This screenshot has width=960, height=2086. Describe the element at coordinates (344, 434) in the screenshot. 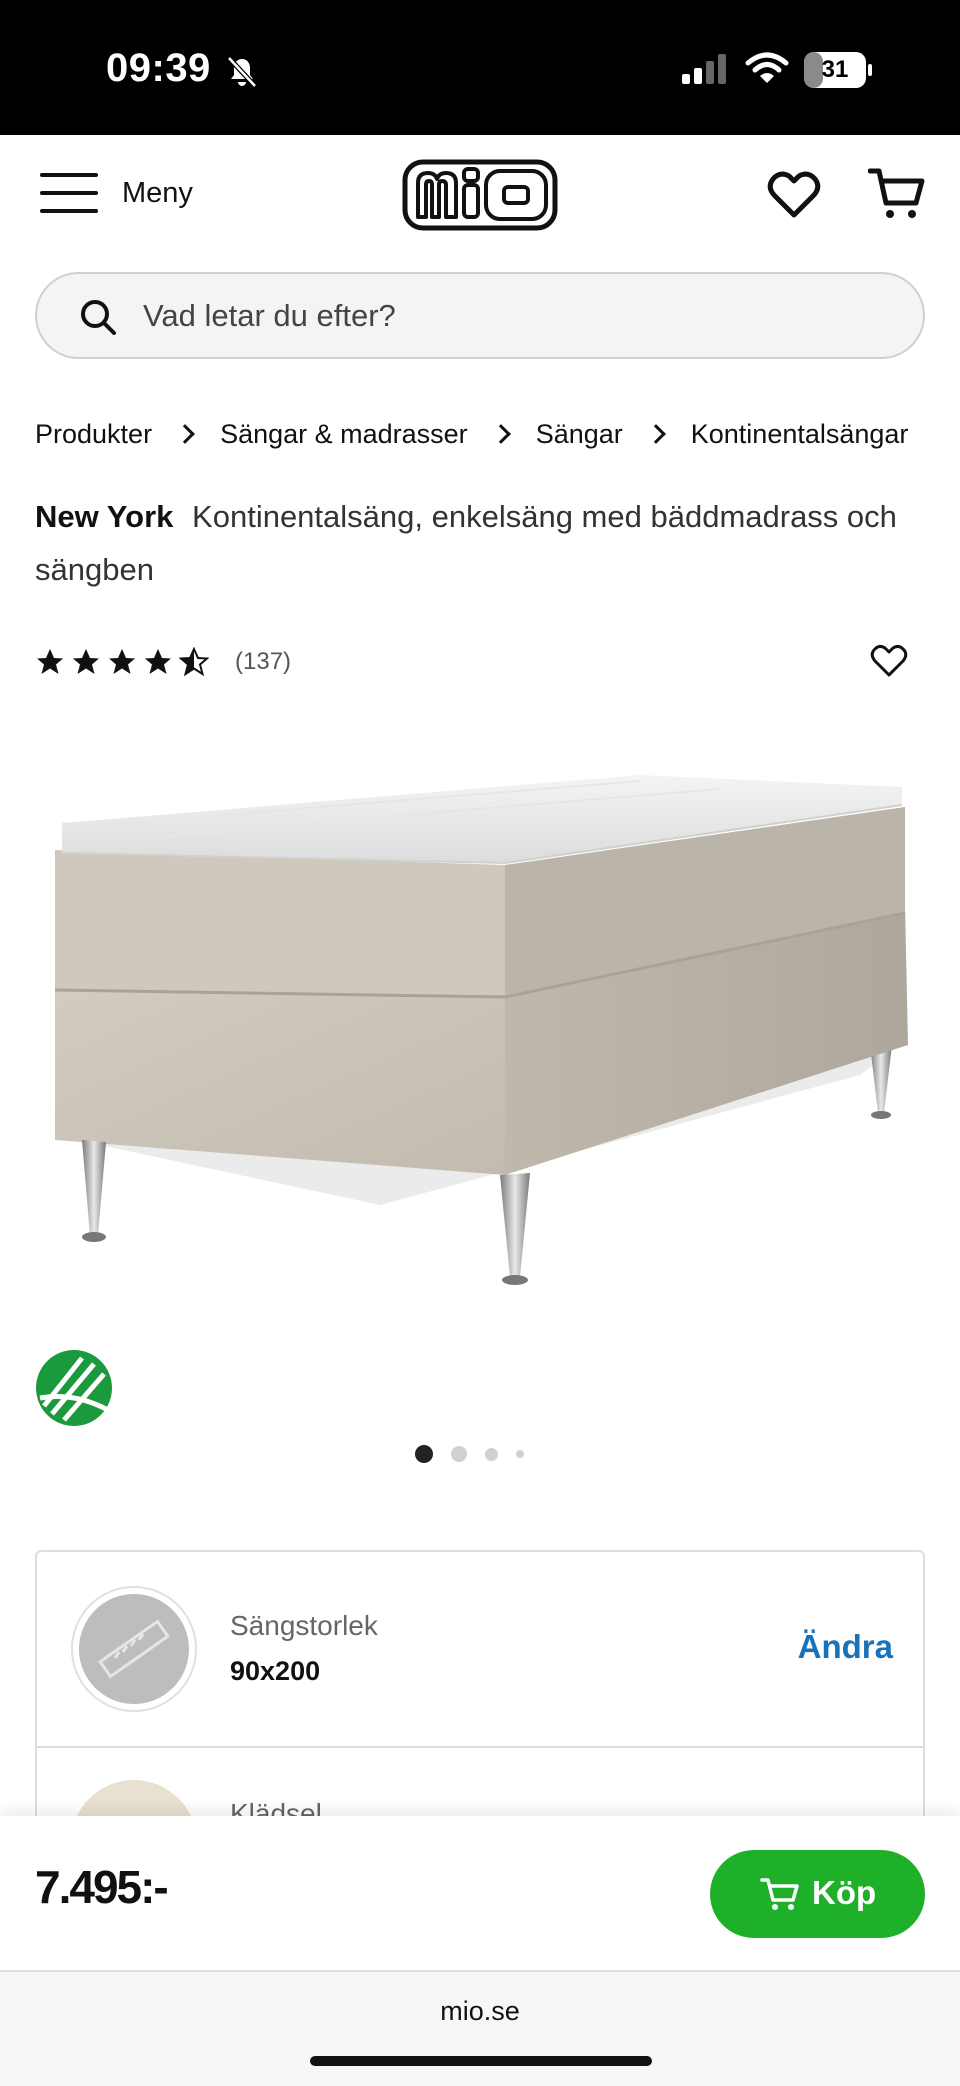

I see `breadcrumb-item-sangar-madrasser: Sängar & madrasser` at that location.